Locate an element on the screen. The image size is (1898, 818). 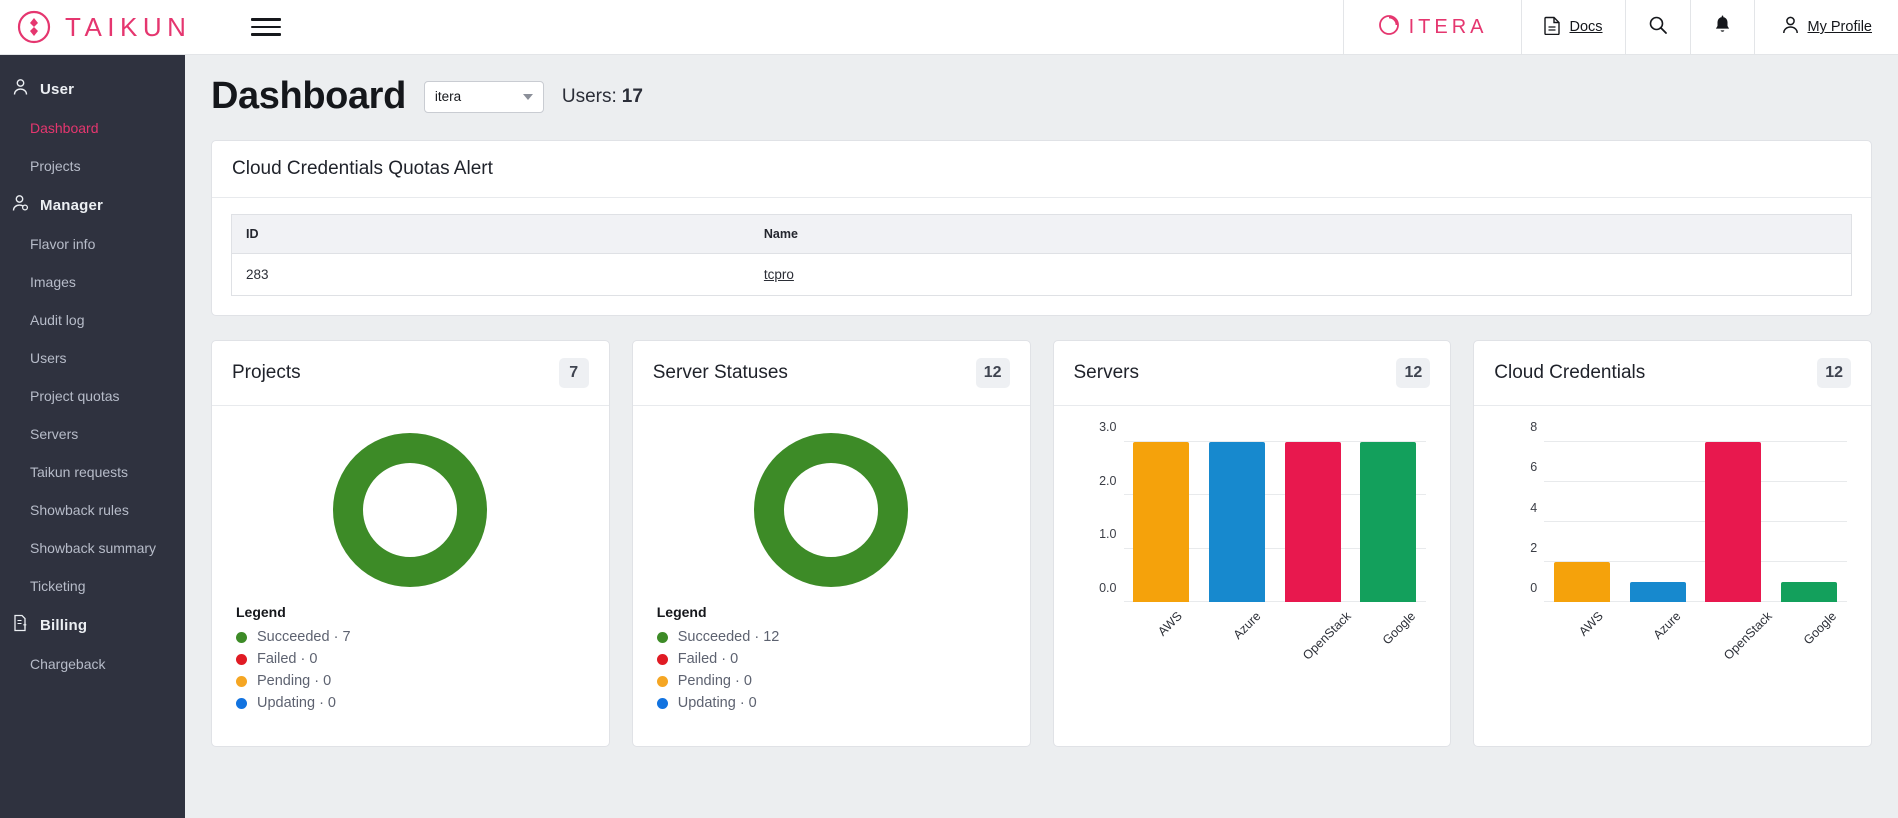
alert-card-header: Cloud Credentials Quotas Alert is located at coordinates (1041, 169).